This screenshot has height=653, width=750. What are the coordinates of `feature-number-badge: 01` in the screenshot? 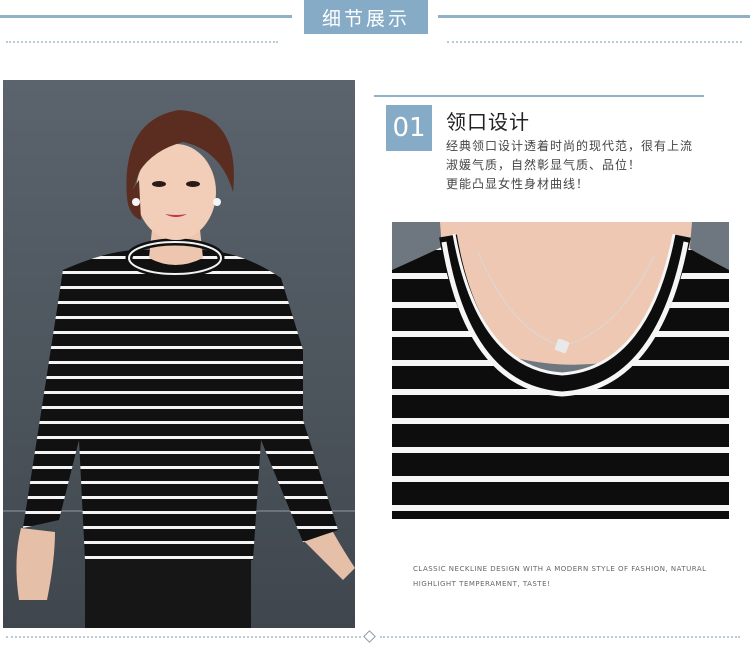 It's located at (409, 128).